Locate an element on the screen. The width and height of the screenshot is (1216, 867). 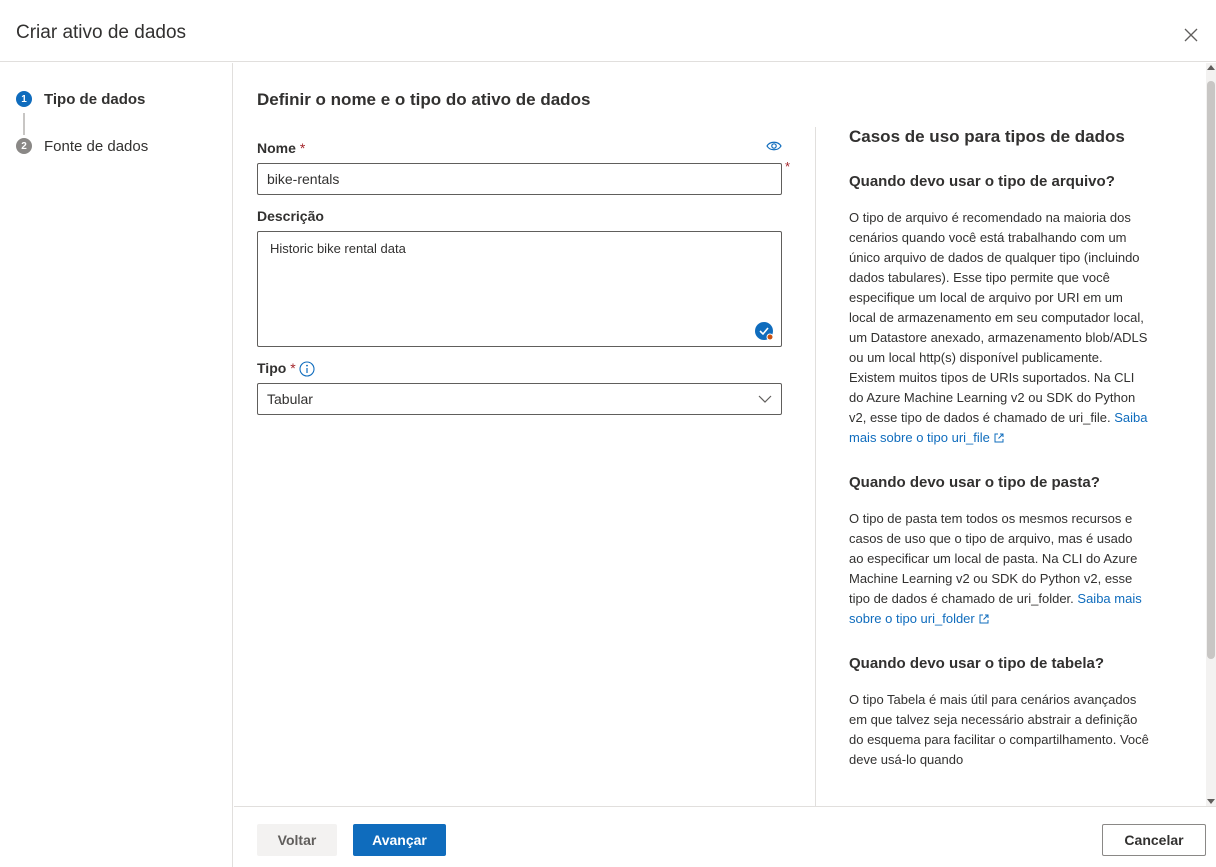
close-icon is located at coordinates (1191, 35).